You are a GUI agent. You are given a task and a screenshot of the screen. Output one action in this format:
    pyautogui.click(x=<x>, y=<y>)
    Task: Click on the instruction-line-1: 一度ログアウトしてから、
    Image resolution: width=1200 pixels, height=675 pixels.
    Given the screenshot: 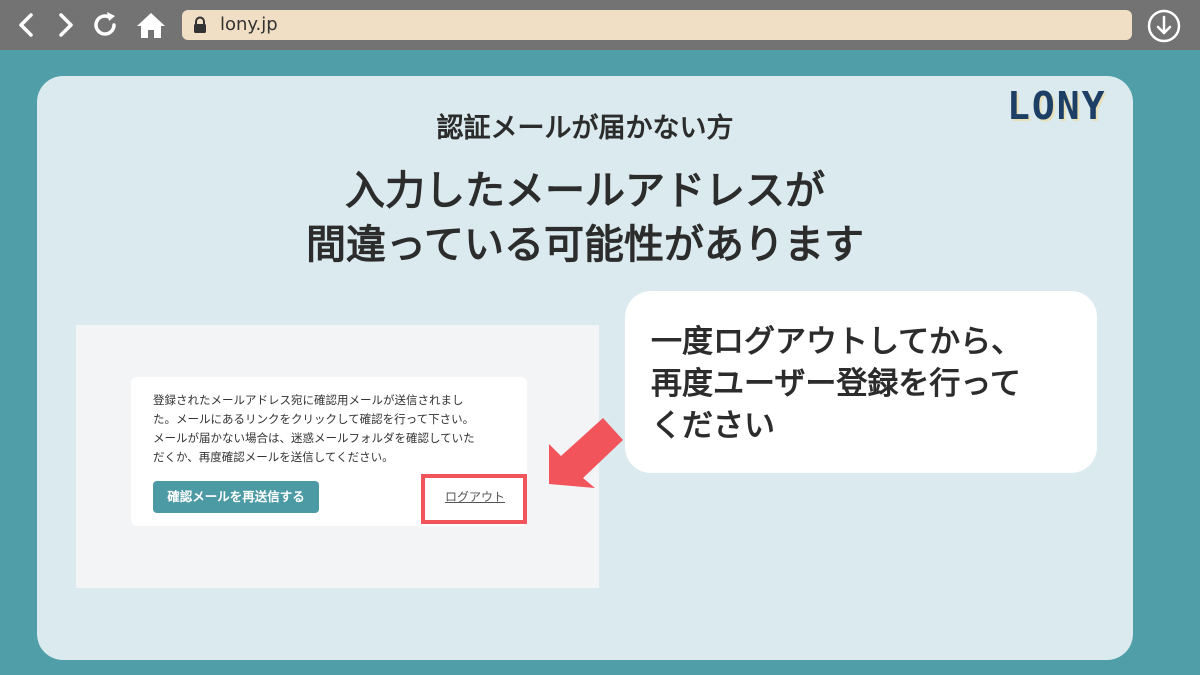 What is the action you would take?
    pyautogui.click(x=837, y=342)
    